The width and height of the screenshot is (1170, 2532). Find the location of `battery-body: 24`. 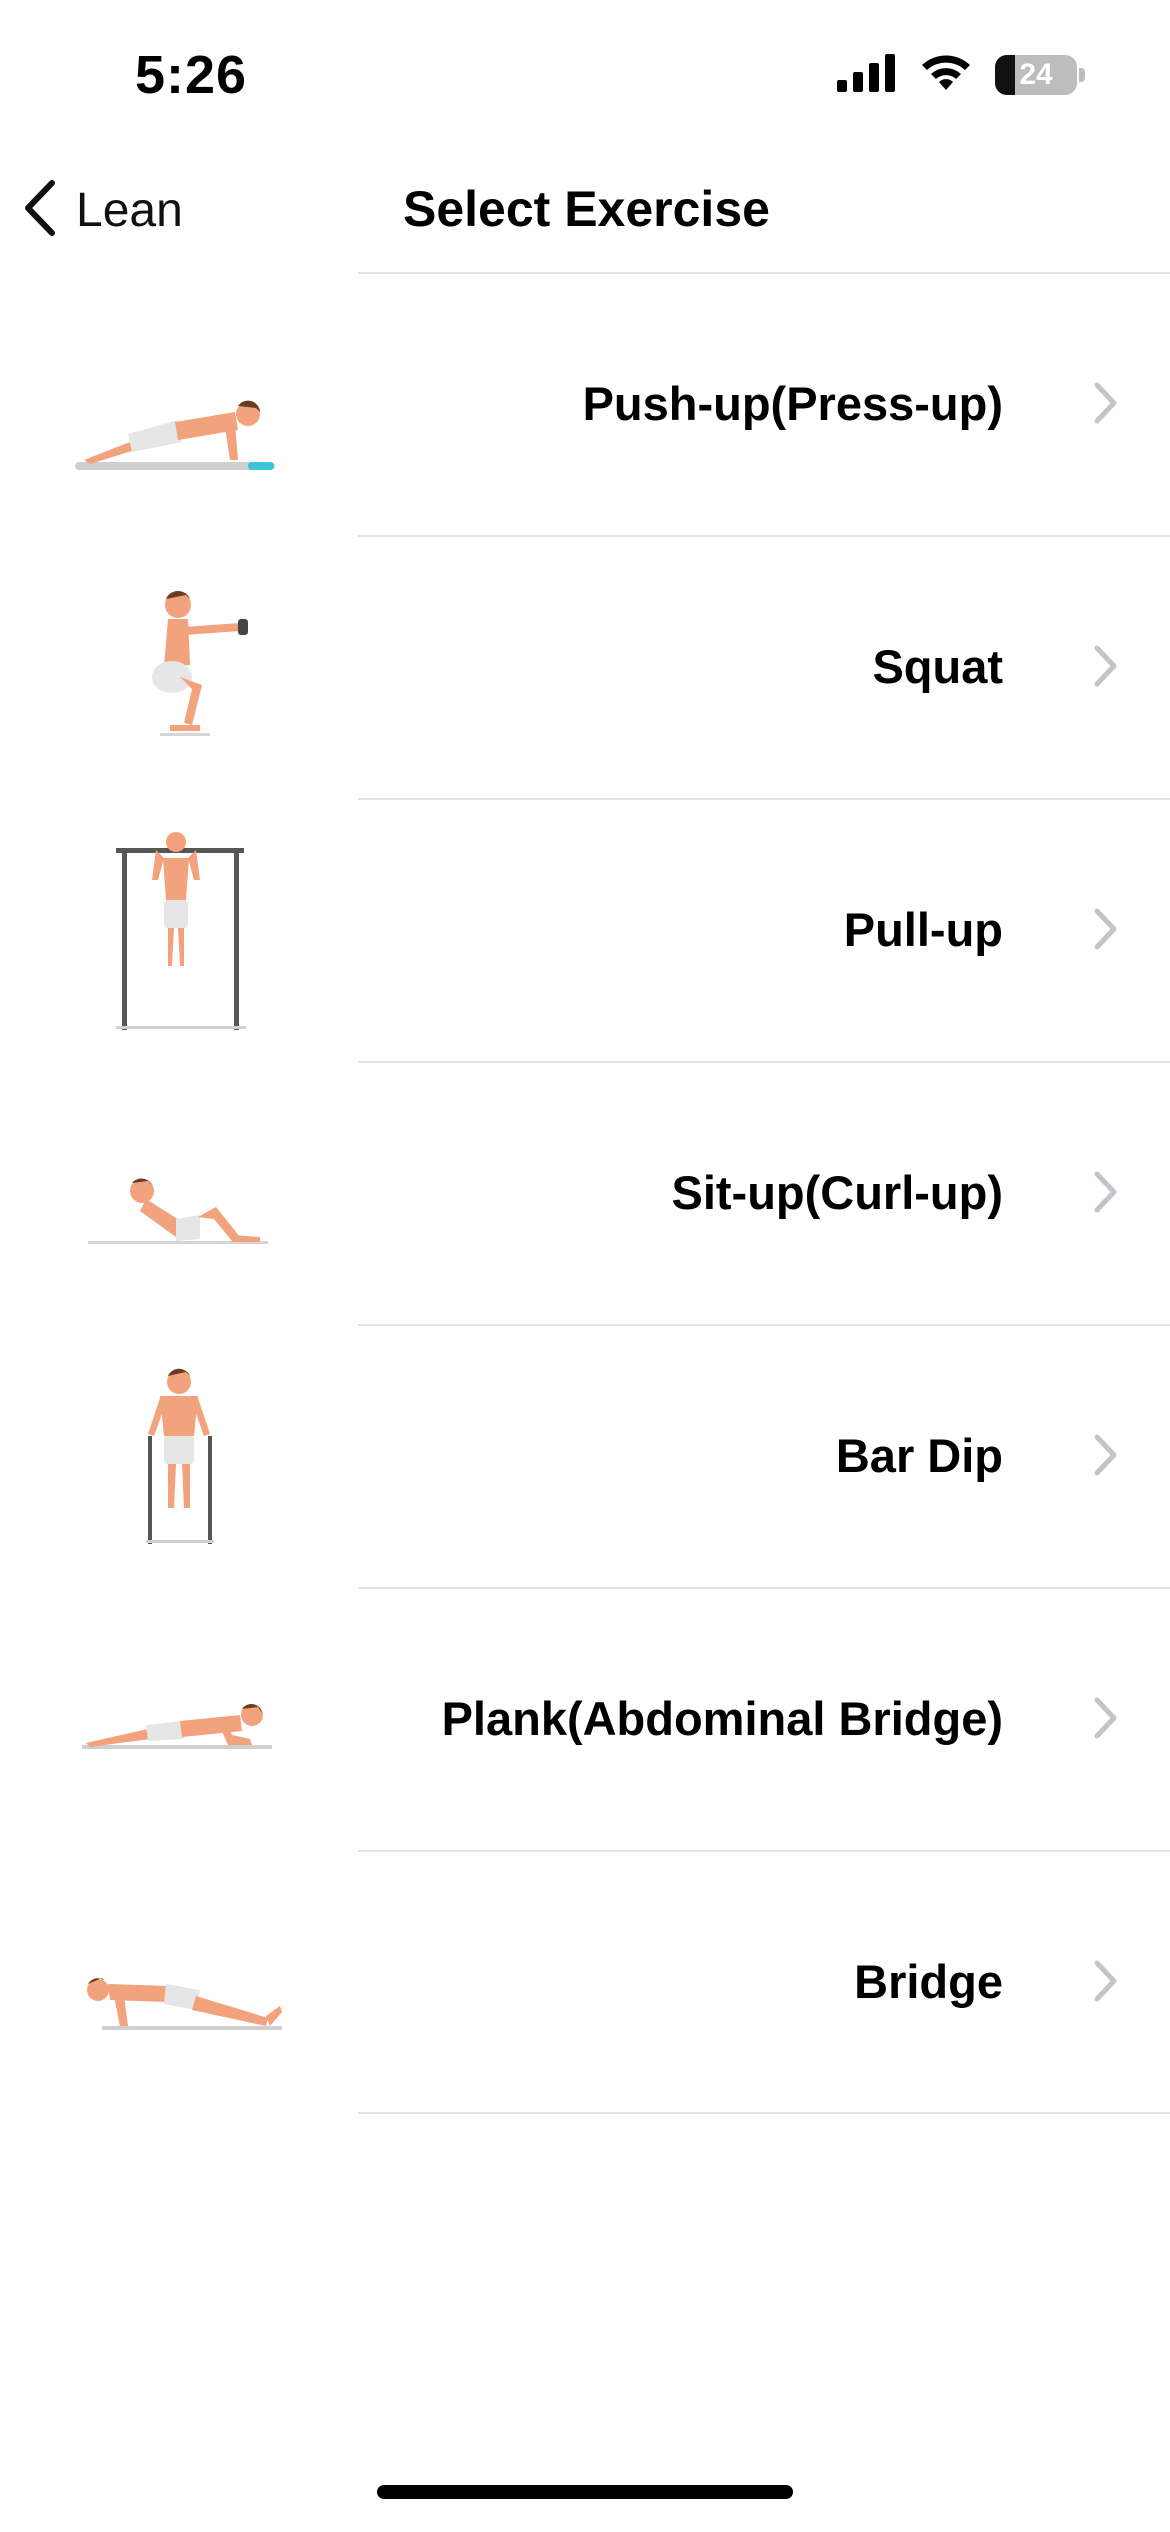

battery-body: 24 is located at coordinates (1036, 74).